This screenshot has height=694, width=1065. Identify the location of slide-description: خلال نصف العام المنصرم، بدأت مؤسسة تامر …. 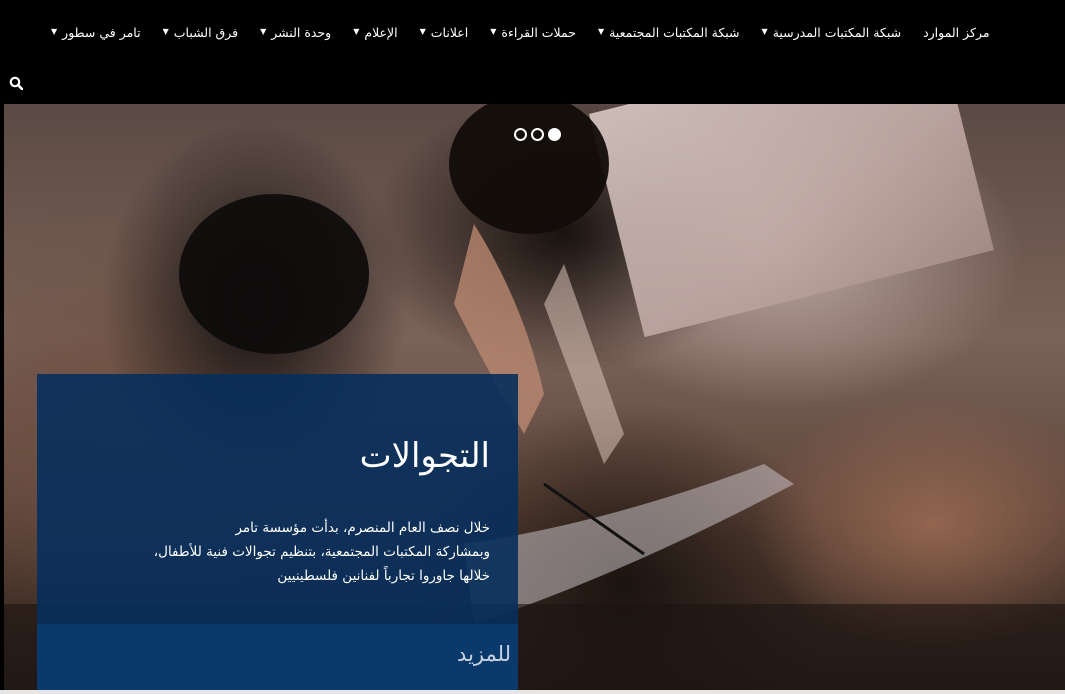
(270, 552).